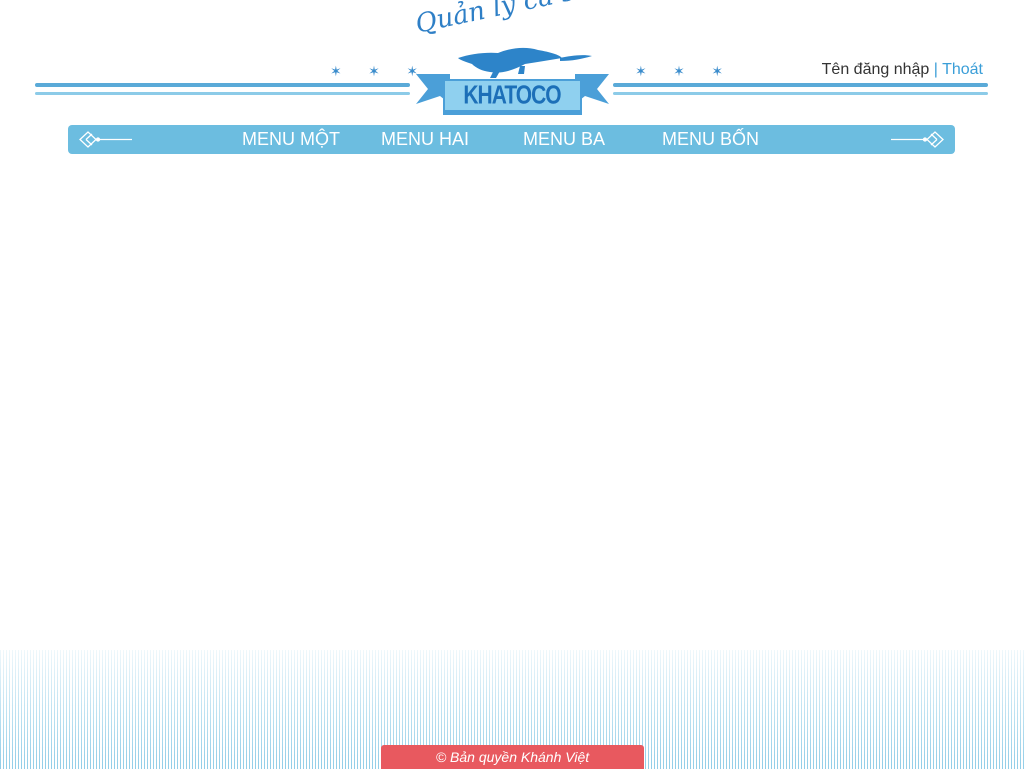 The height and width of the screenshot is (769, 1025). I want to click on ornament-left-icon, so click(105, 139).